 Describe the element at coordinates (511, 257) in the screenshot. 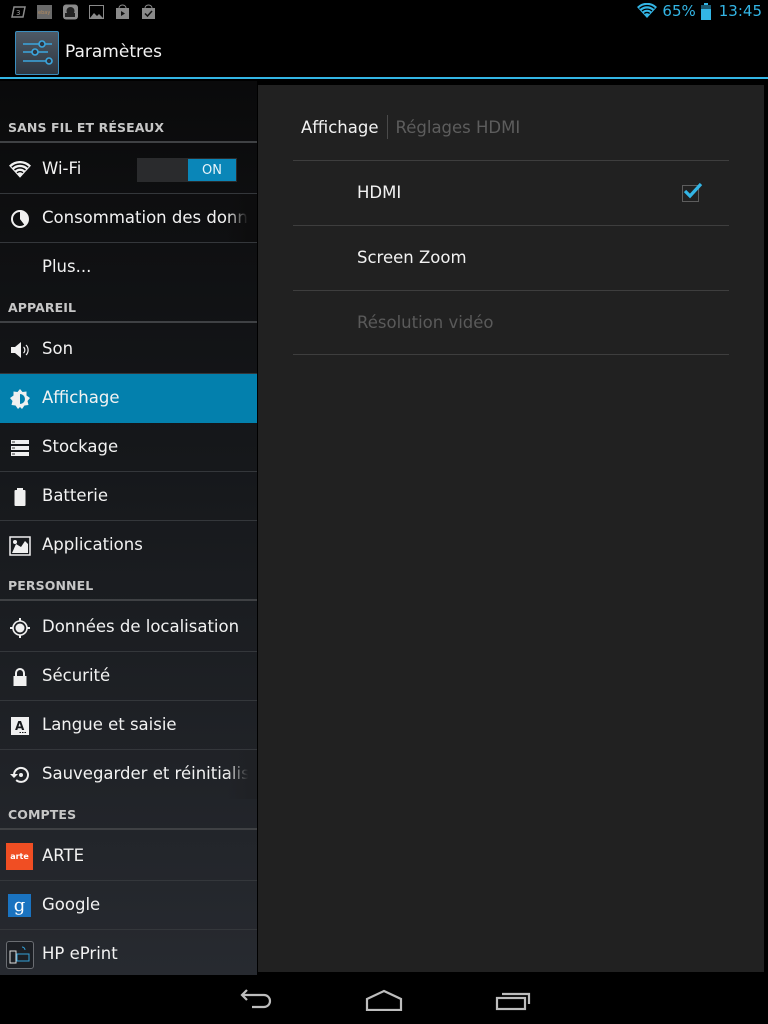

I see `pref-screen-zoom: Screen Zoom` at that location.